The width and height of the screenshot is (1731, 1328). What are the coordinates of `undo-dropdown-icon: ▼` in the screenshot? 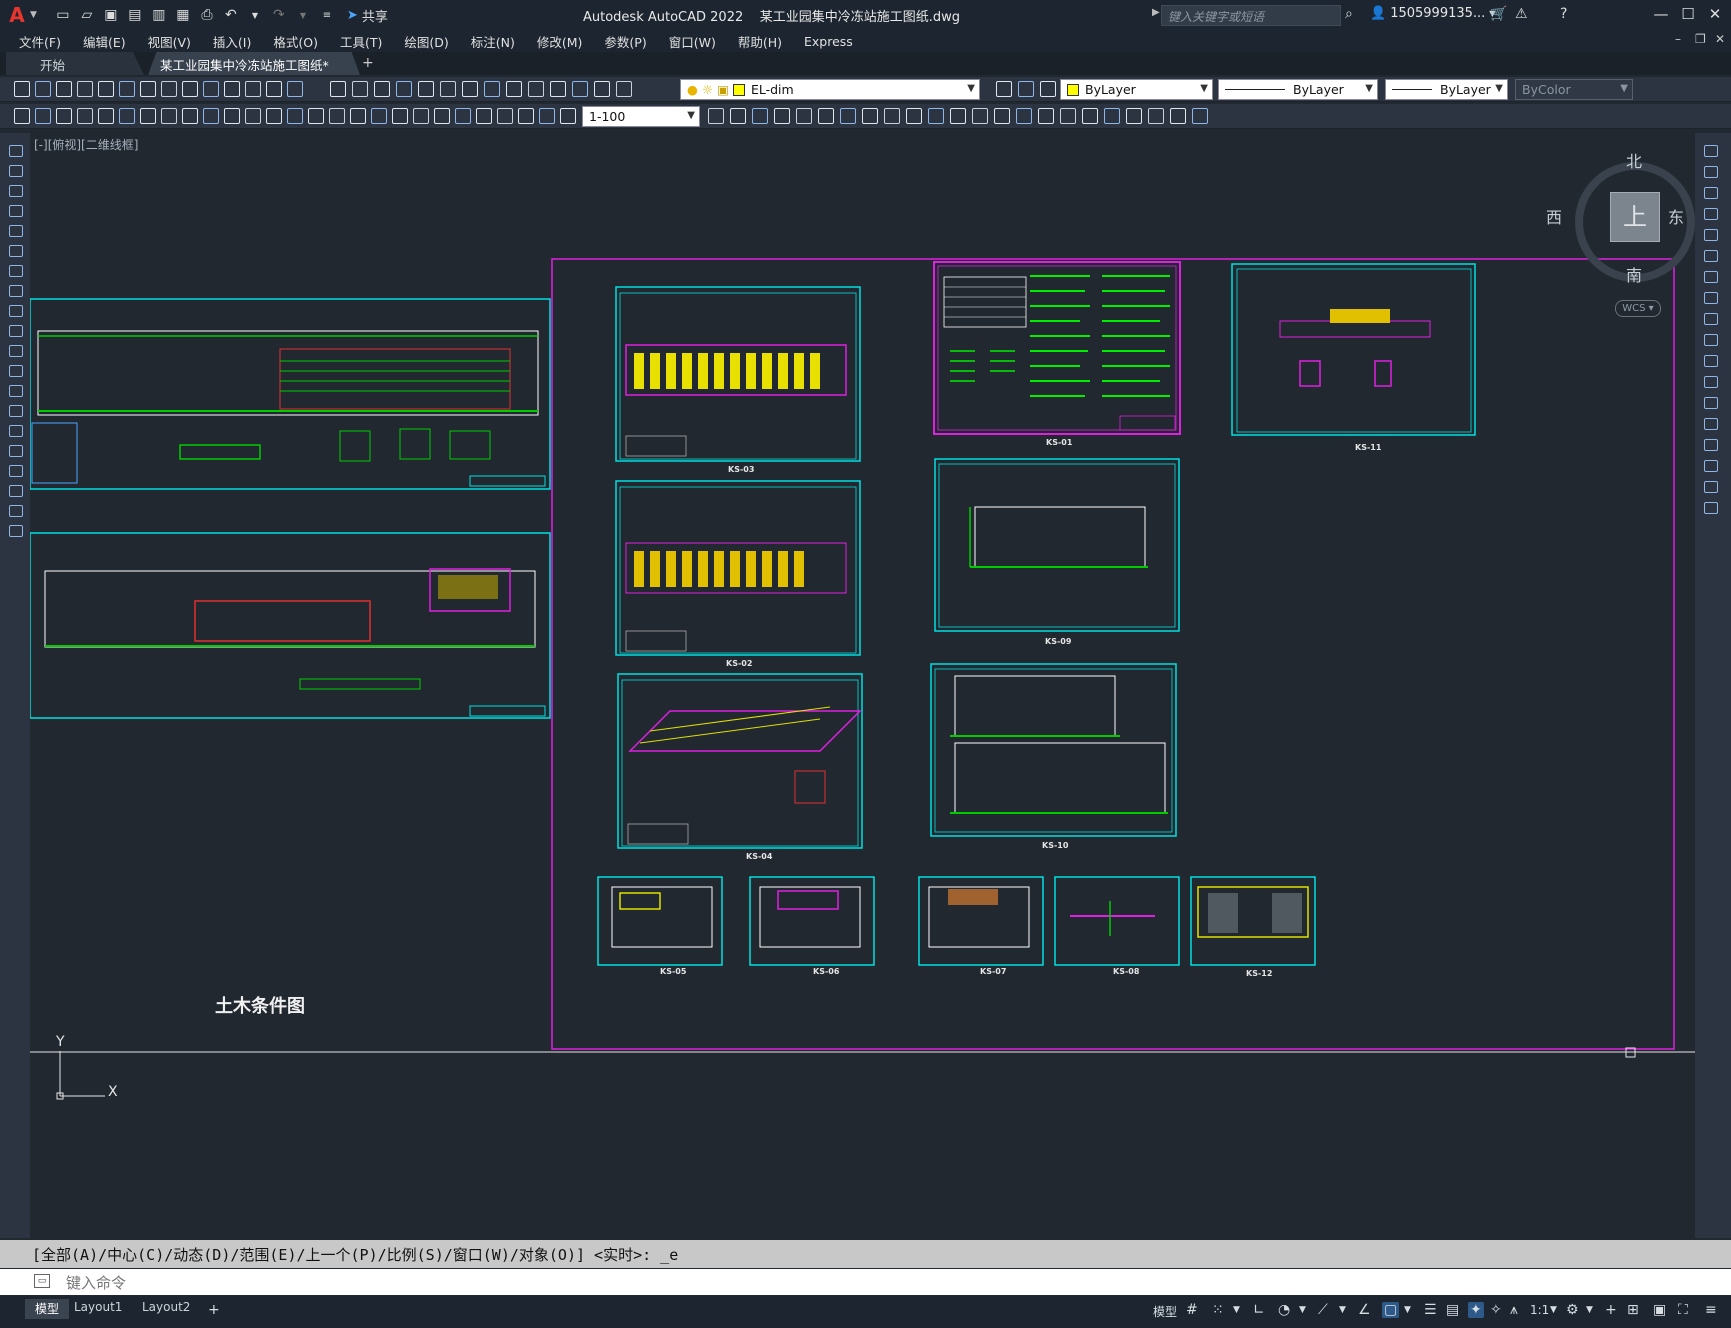 It's located at (255, 15).